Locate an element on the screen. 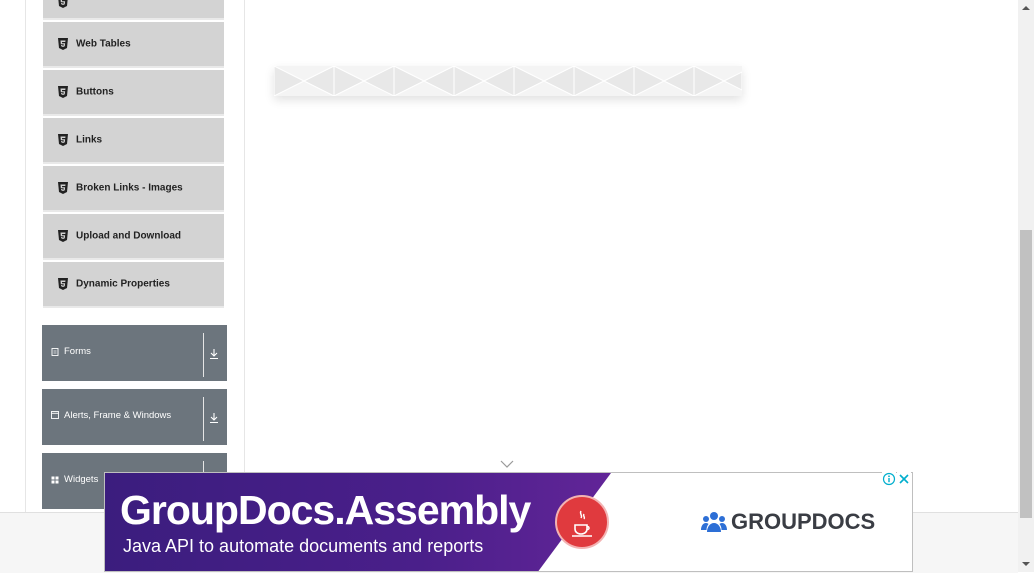 The height and width of the screenshot is (573, 1034). sidebar-group-forms: Forms is located at coordinates (134, 353).